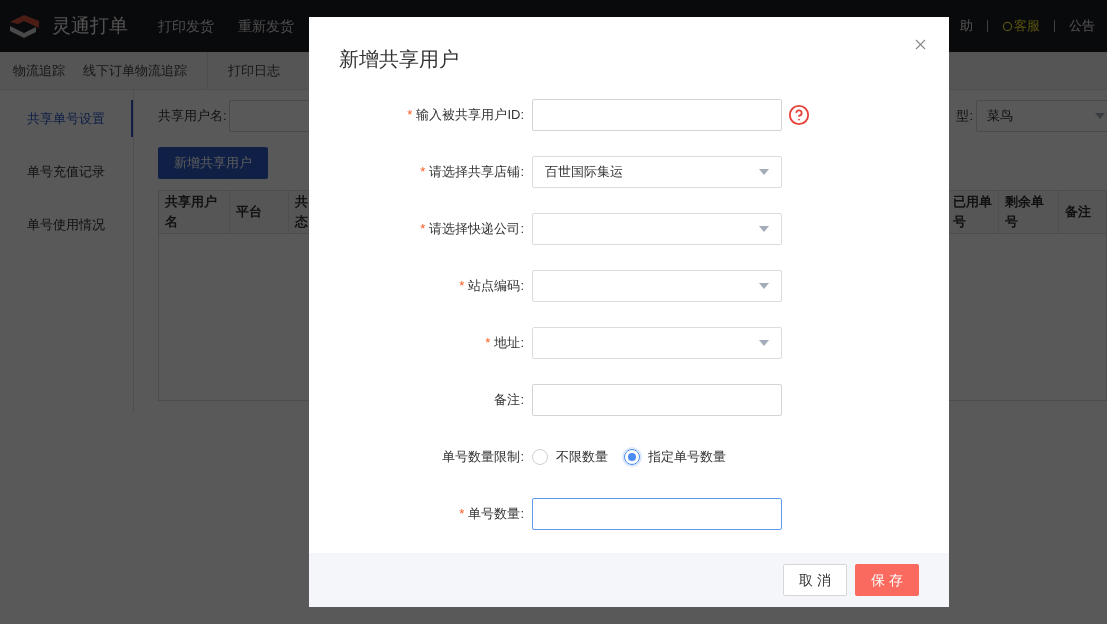 This screenshot has width=1107, height=624. What do you see at coordinates (1028, 212) in the screenshot?
I see `column-header: 剩余单号` at bounding box center [1028, 212].